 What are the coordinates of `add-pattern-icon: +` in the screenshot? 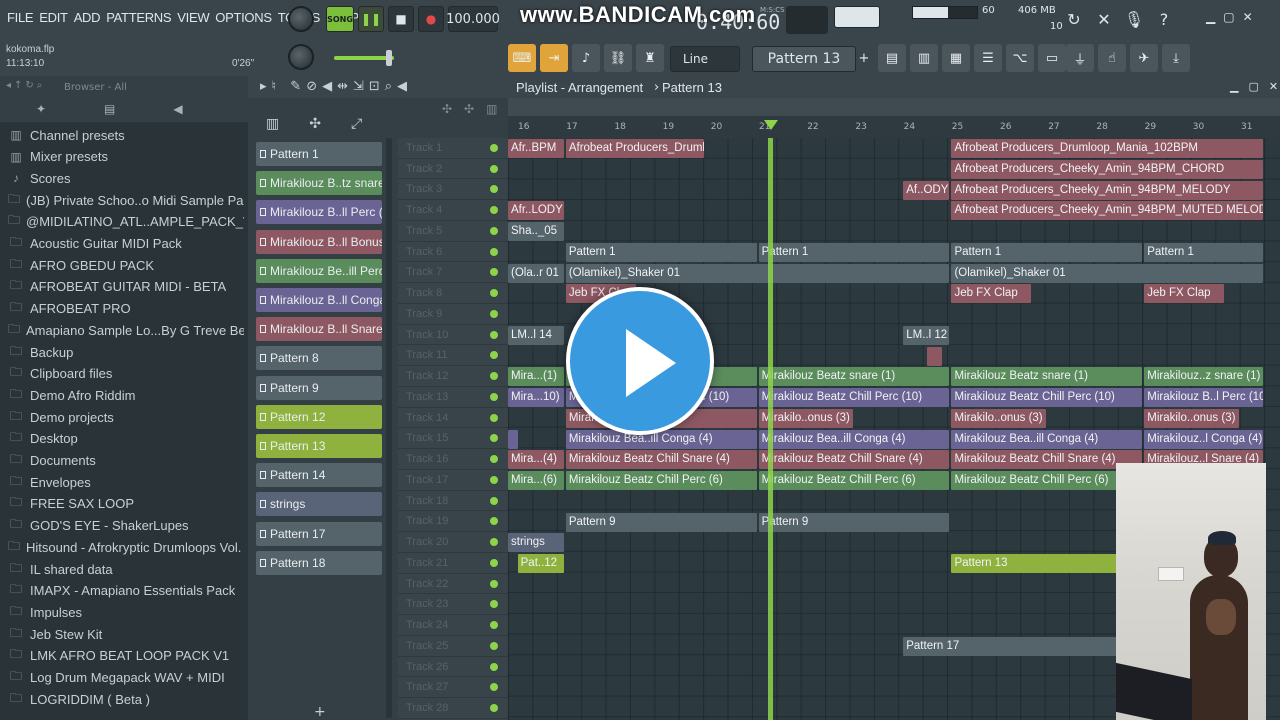 It's located at (864, 58).